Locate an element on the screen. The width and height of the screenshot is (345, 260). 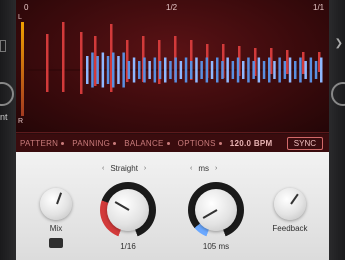
mix-label: Mix is located at coordinates (56, 228).